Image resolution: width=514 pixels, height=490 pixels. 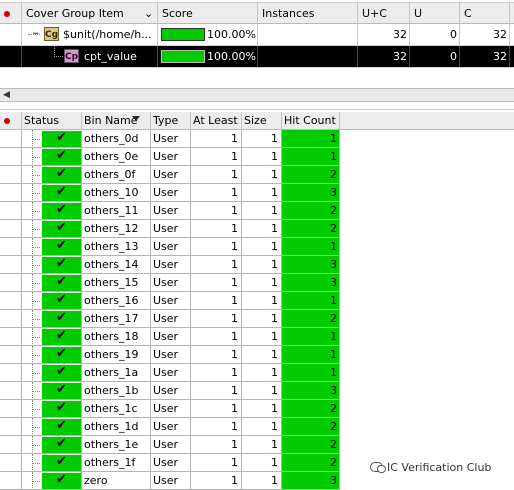 What do you see at coordinates (171, 121) in the screenshot?
I see `header-type: Type` at bounding box center [171, 121].